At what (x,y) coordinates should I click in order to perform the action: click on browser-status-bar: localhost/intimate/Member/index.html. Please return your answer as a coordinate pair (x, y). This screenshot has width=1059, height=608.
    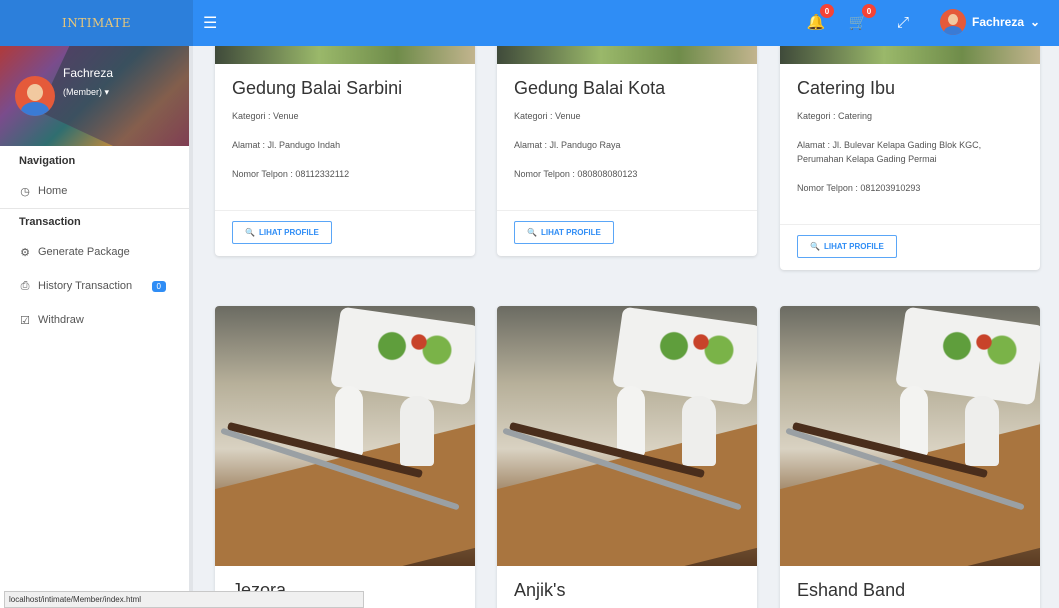
    Looking at the image, I should click on (184, 599).